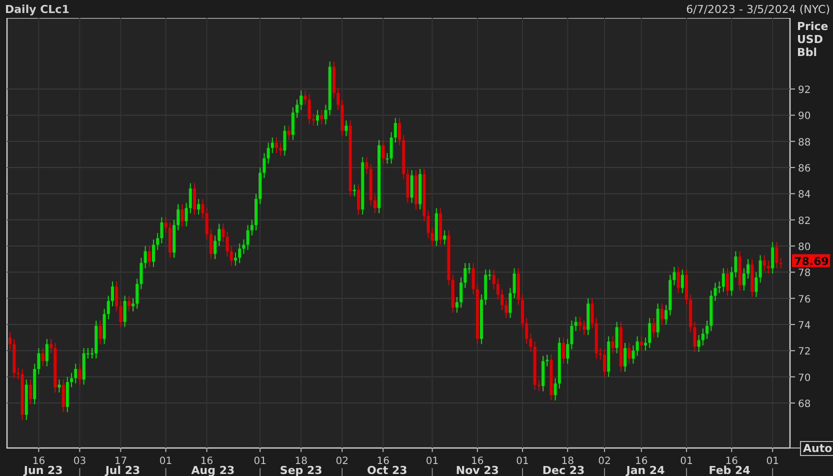  I want to click on axis-tick-label: 72, so click(804, 352).